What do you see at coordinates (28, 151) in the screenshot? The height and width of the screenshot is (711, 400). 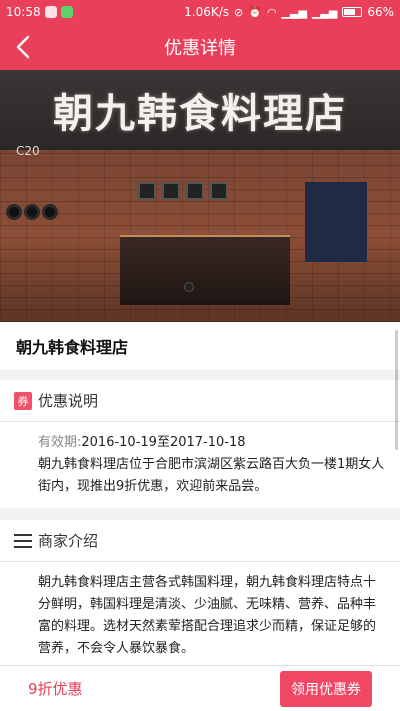 I see `sign-code: C20` at bounding box center [28, 151].